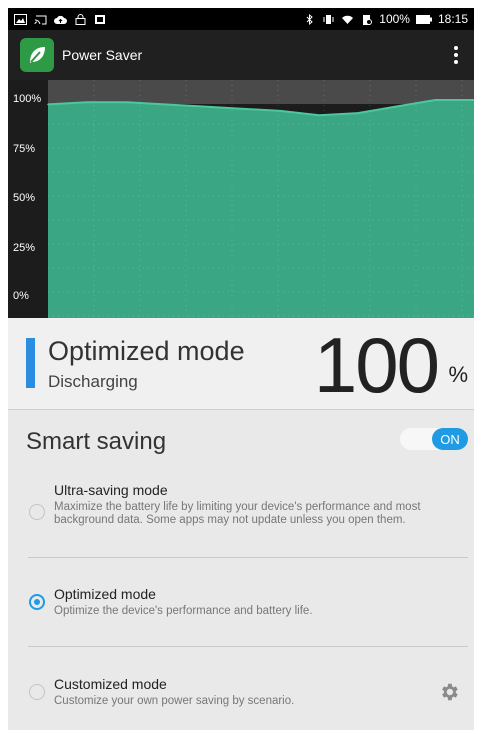 This screenshot has width=484, height=734. Describe the element at coordinates (37, 602) in the screenshot. I see `radio-optimized` at that location.